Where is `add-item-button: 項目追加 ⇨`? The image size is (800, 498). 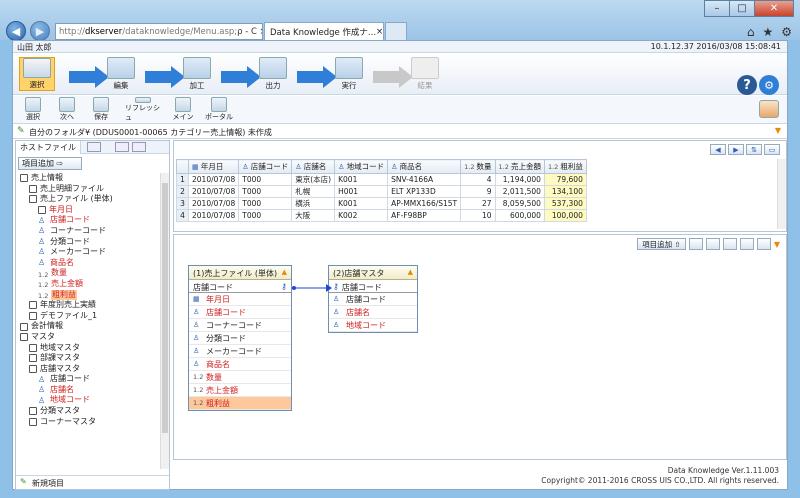 add-item-button: 項目追加 ⇨ is located at coordinates (50, 163).